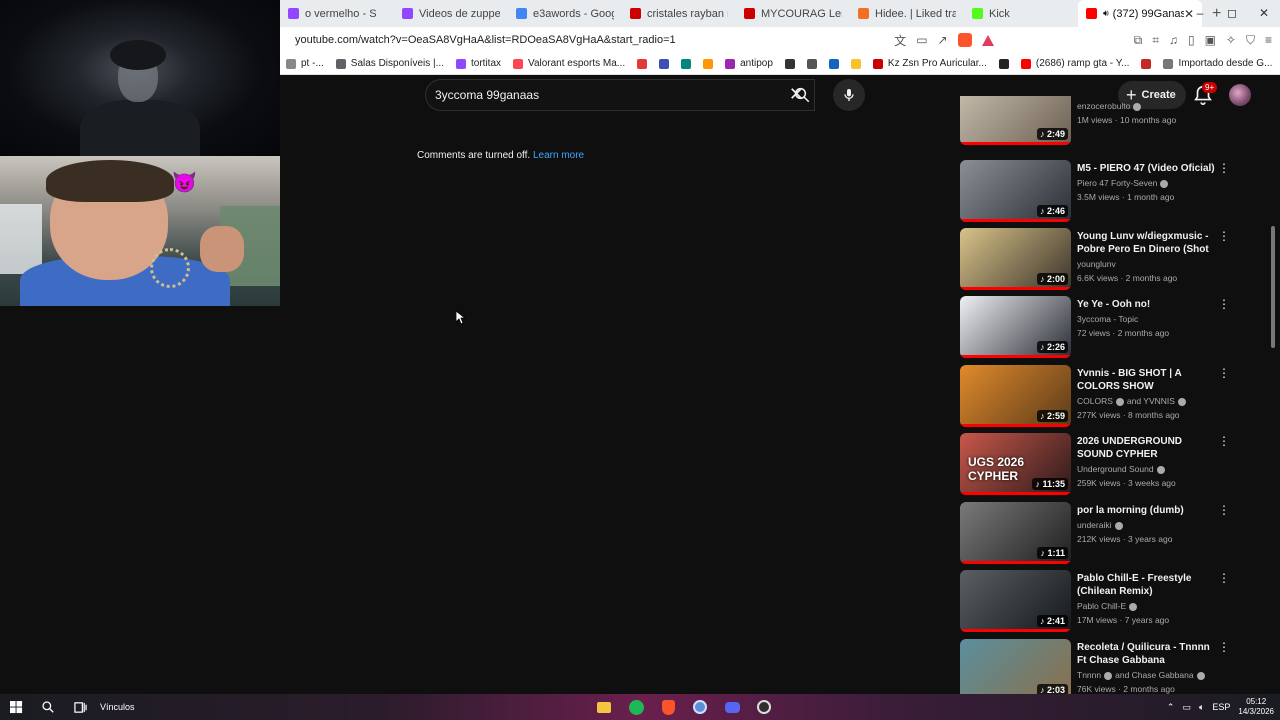 The width and height of the screenshot is (1280, 720). What do you see at coordinates (1021, 13) in the screenshot?
I see `browser-tab: Kick` at bounding box center [1021, 13].